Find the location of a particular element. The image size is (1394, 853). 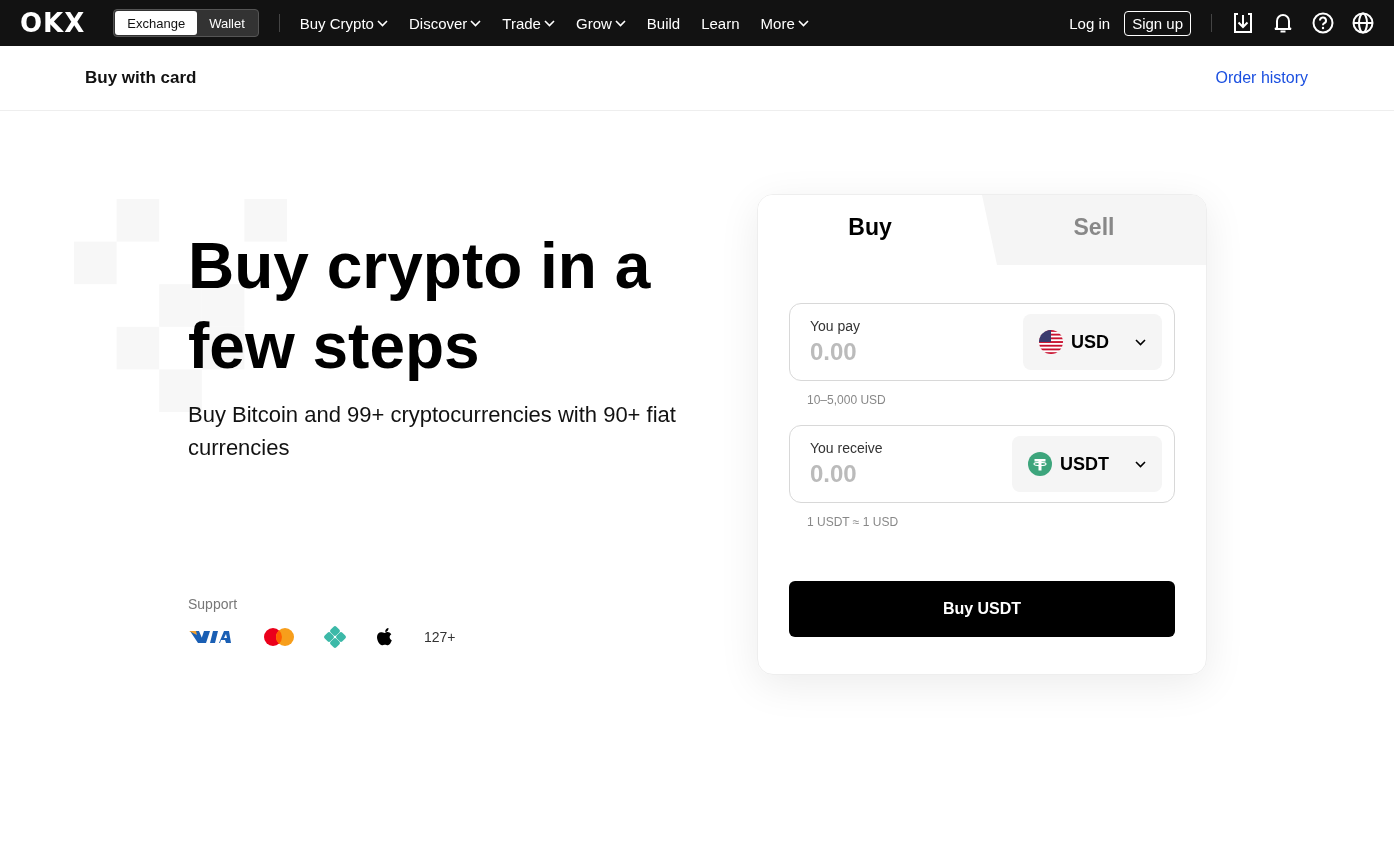

amount-field: You pay 0.00 USD is located at coordinates (982, 342).